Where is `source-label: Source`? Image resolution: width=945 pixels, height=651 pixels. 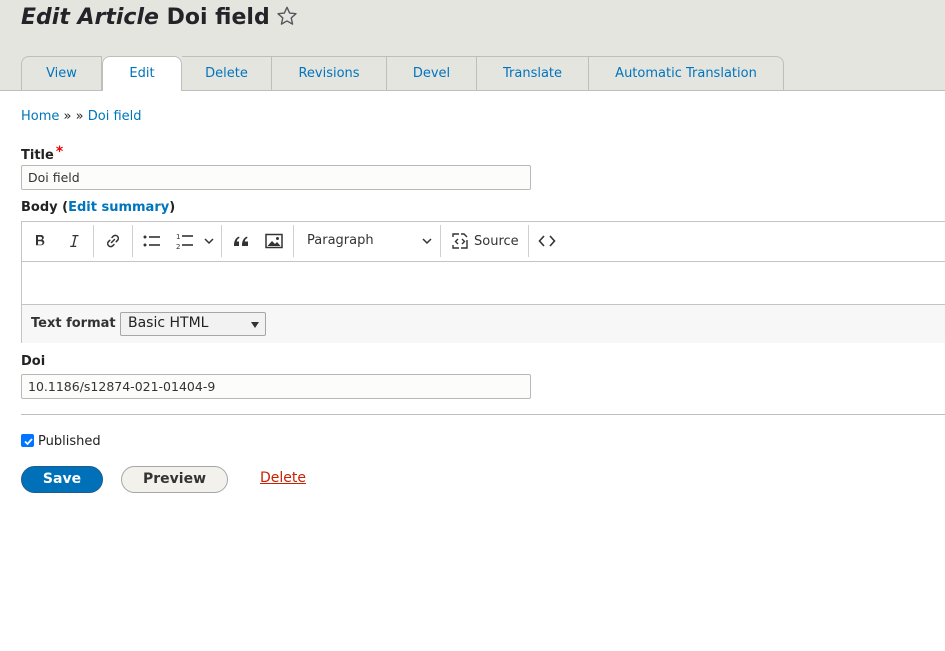
source-label: Source is located at coordinates (496, 241).